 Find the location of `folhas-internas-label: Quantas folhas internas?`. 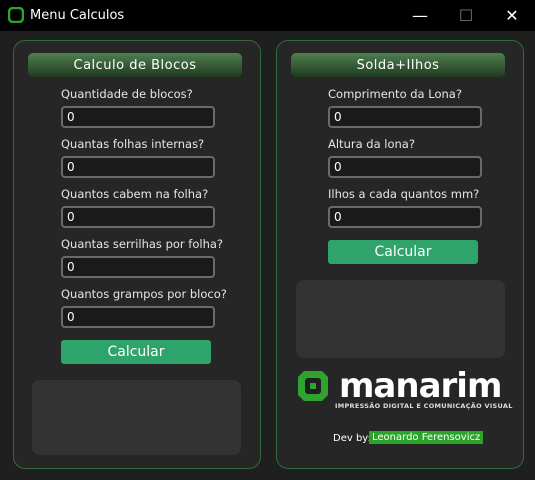

folhas-internas-label: Quantas folhas internas? is located at coordinates (133, 144).